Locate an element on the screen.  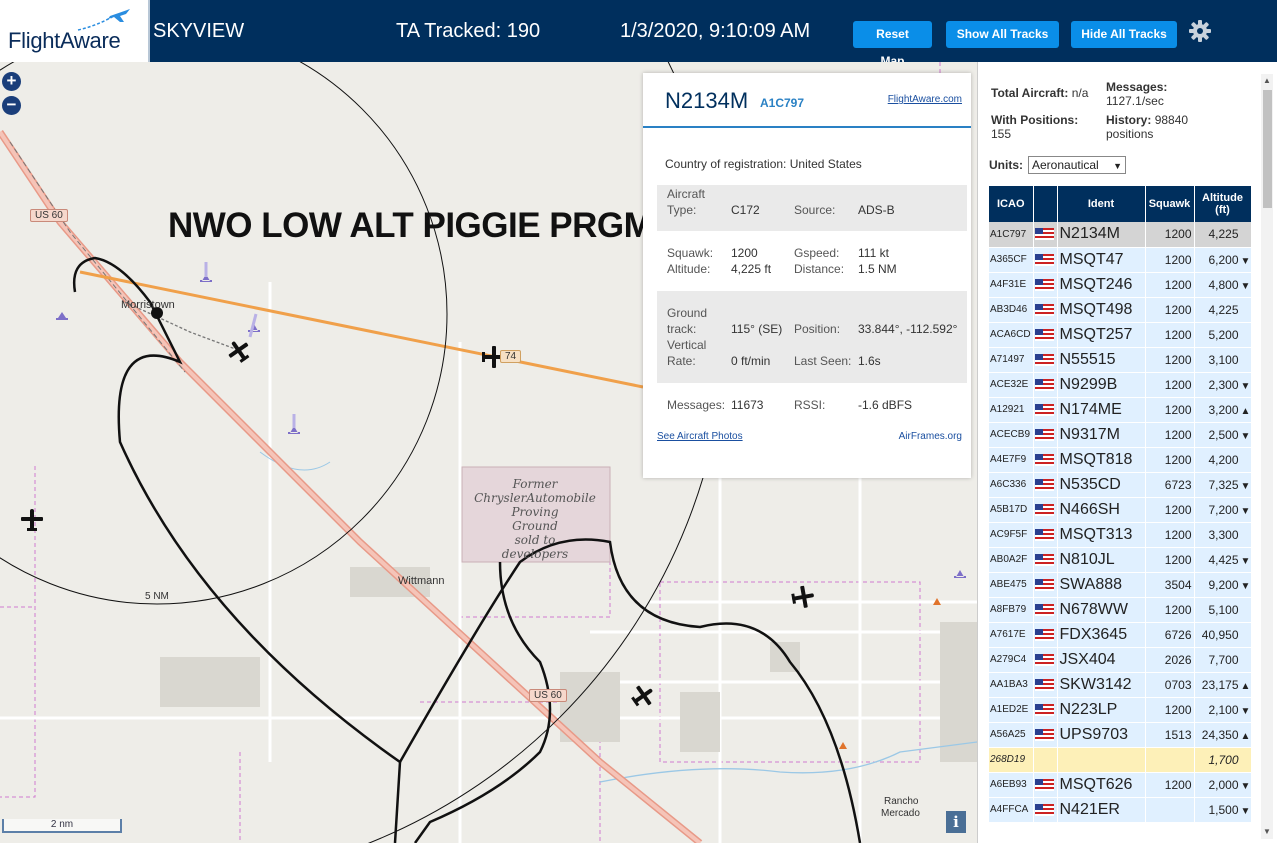
table-row: A6EB93 MSQT626 1200 2,000 ▼ is located at coordinates (1120, 785).